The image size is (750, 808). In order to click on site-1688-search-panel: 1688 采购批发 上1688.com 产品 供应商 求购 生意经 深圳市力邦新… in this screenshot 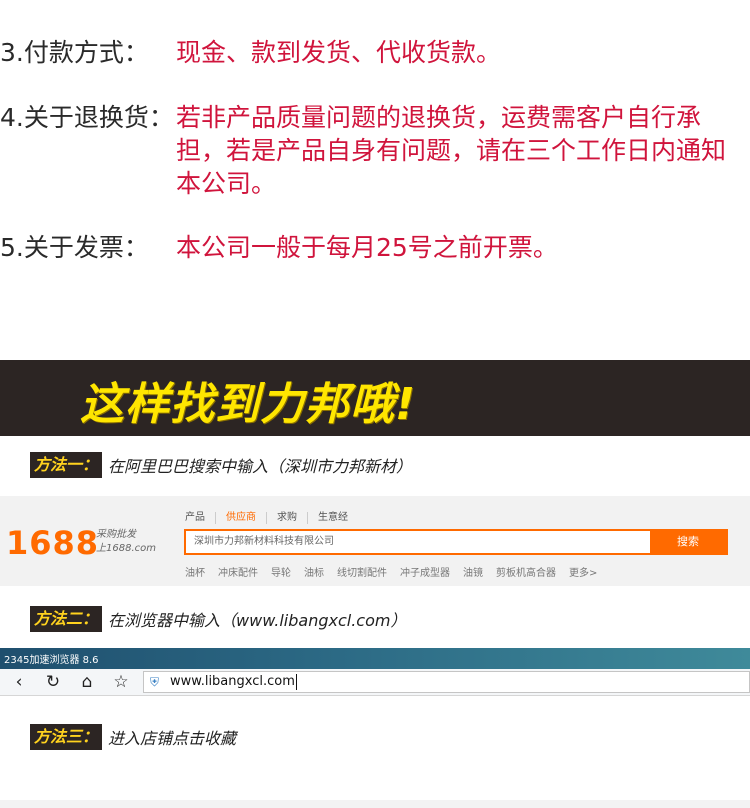, I will do `click(375, 541)`.